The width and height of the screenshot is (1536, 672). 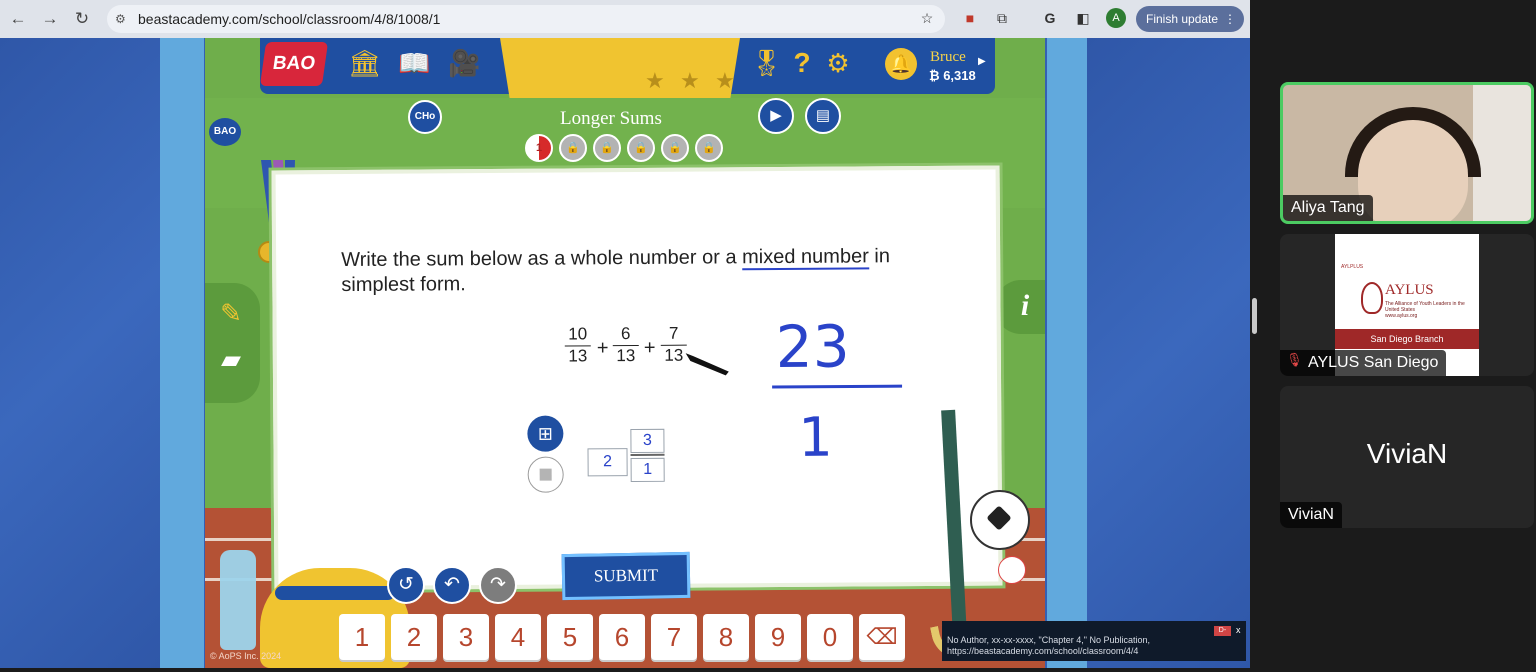 I want to click on left-background-pattern, so click(x=80, y=353).